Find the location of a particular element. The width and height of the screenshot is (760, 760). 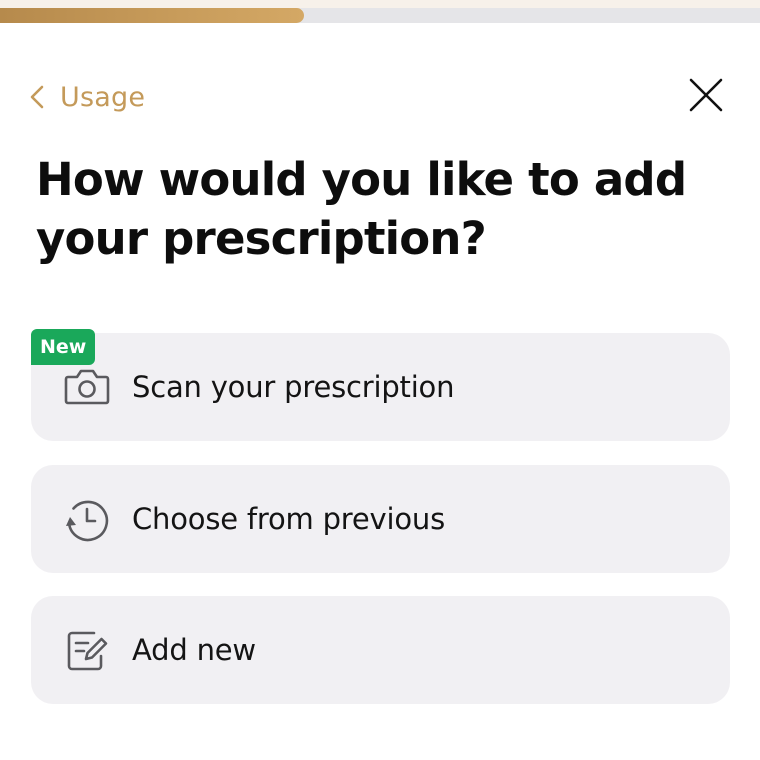

close-button is located at coordinates (706, 95).